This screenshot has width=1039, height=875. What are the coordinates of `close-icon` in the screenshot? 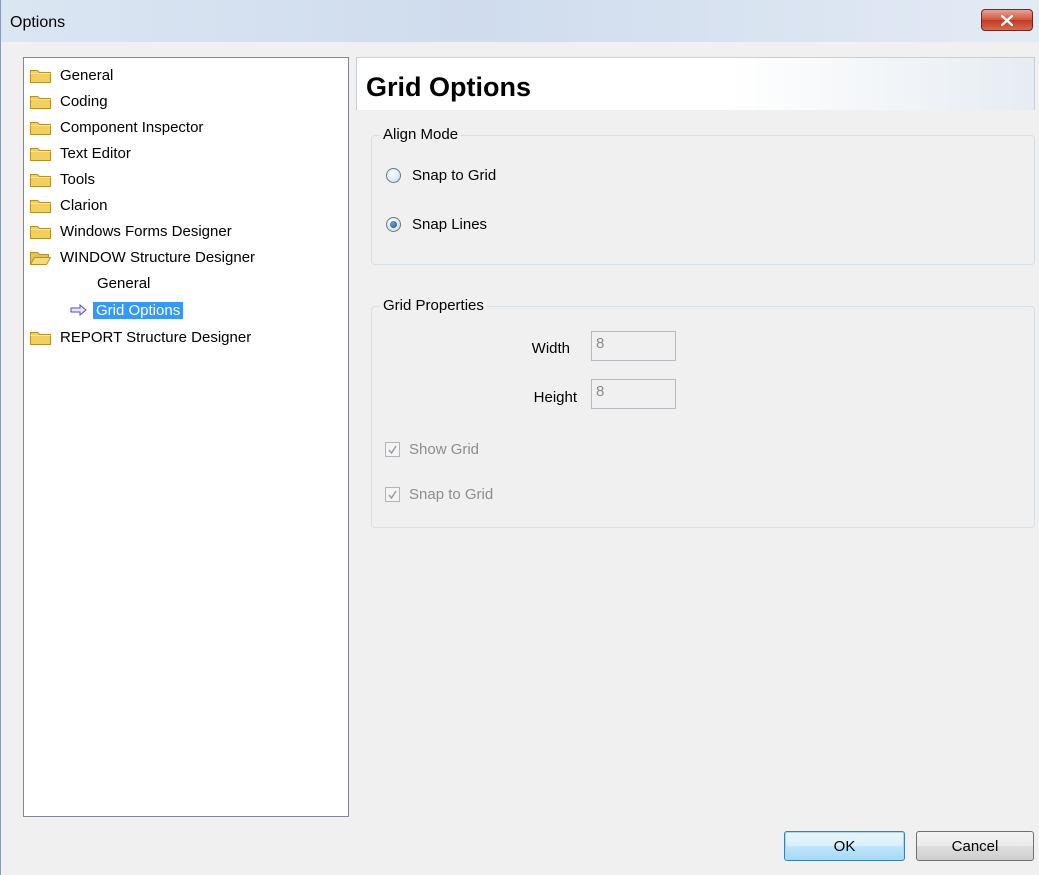 It's located at (1007, 20).